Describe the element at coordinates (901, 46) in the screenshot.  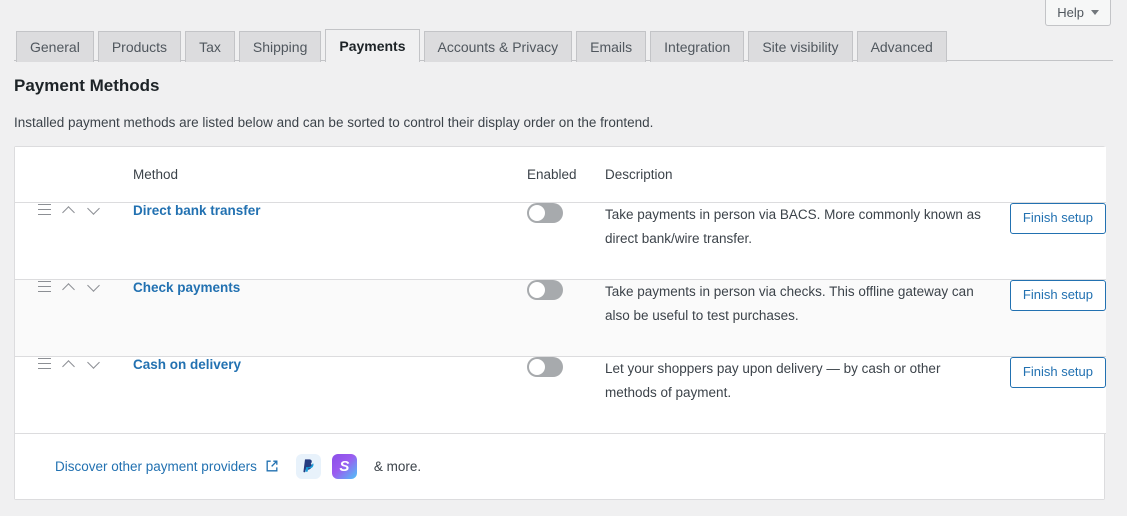
I see `tab-advanced: Advanced` at that location.